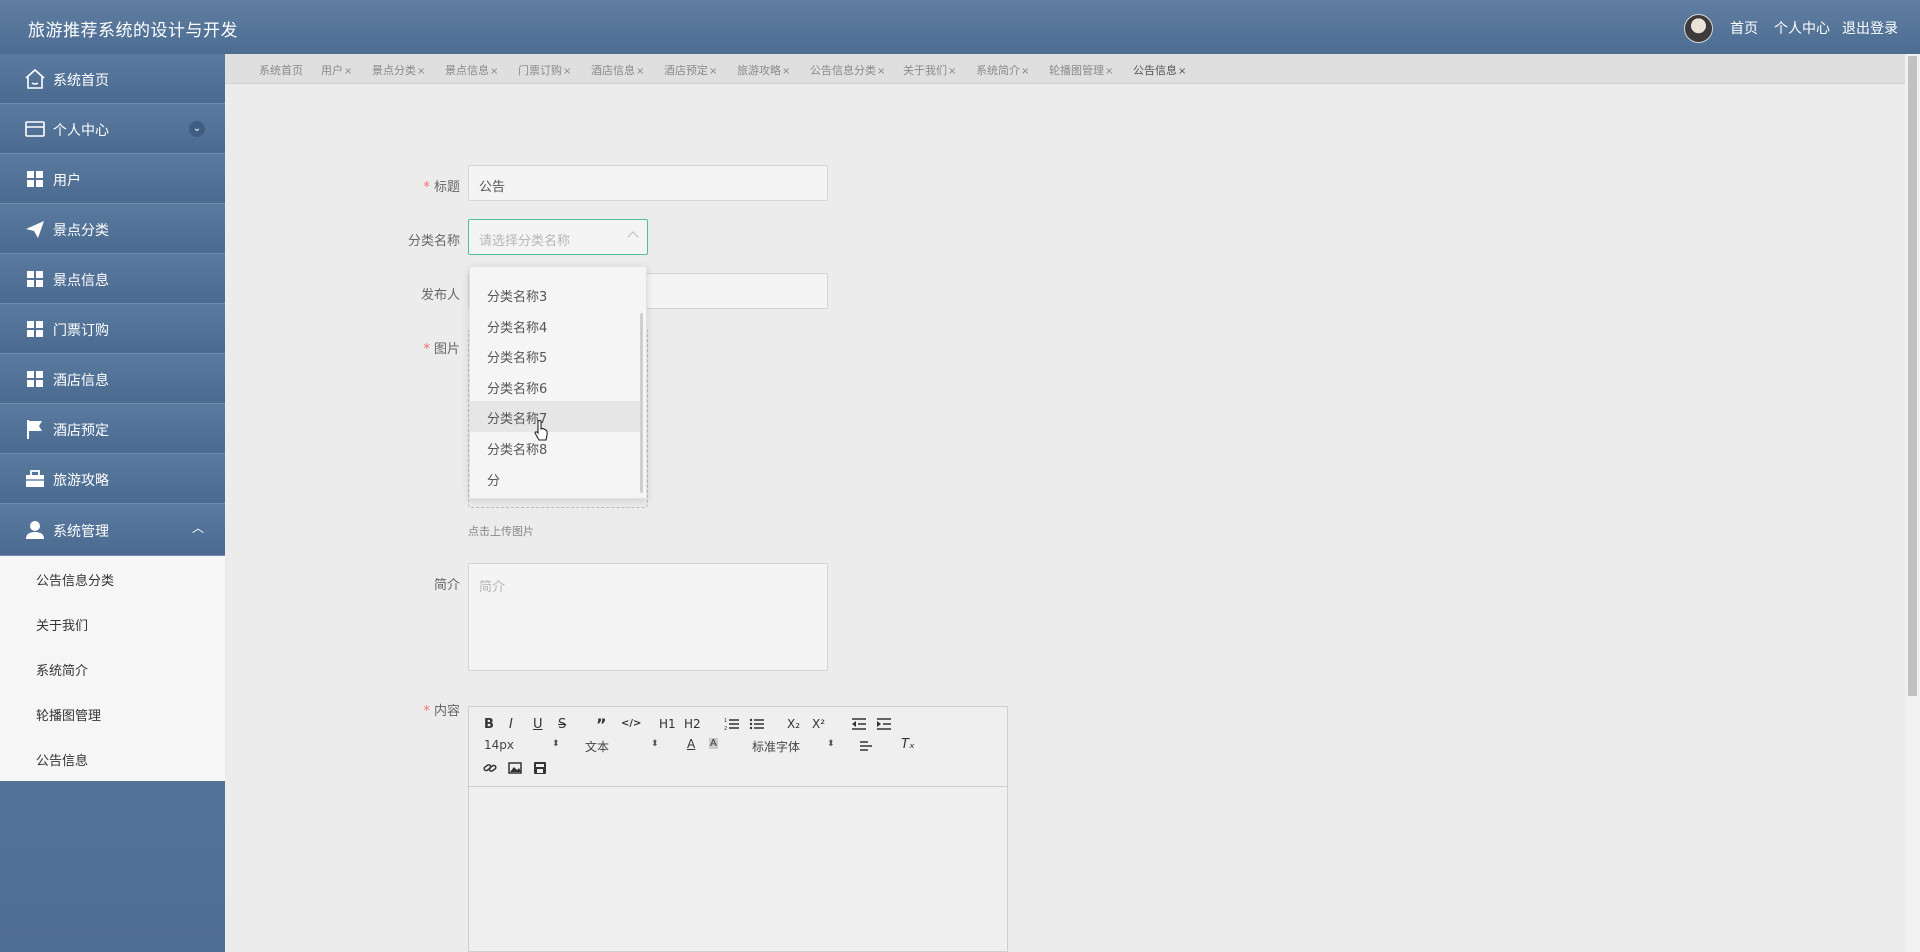  Describe the element at coordinates (793, 746) in the screenshot. I see `font-family-select: 标准字体 ⬍` at that location.